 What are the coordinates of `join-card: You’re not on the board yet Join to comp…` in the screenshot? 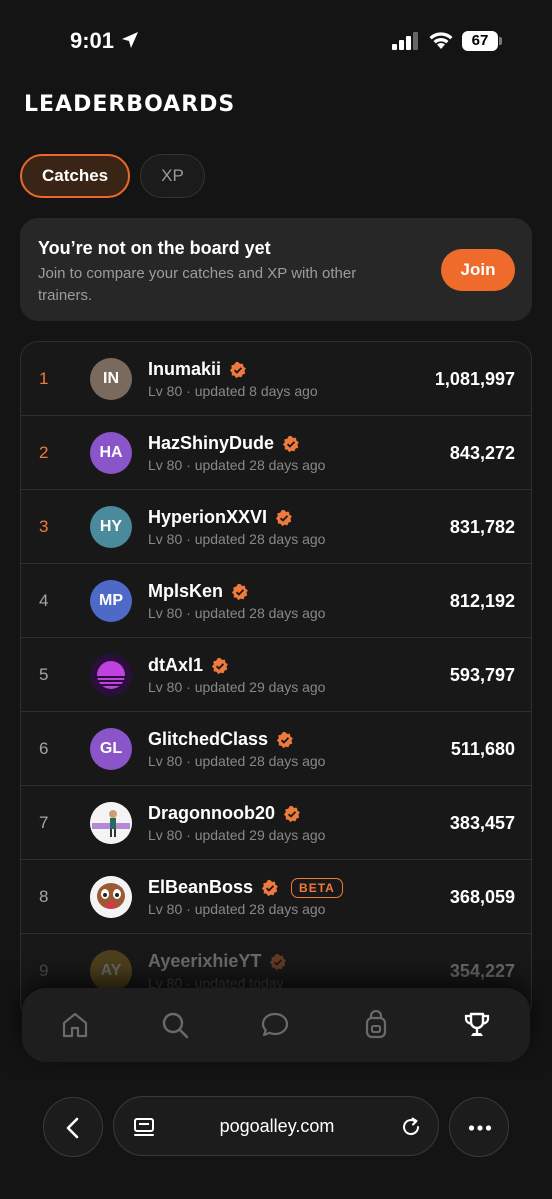 It's located at (276, 269).